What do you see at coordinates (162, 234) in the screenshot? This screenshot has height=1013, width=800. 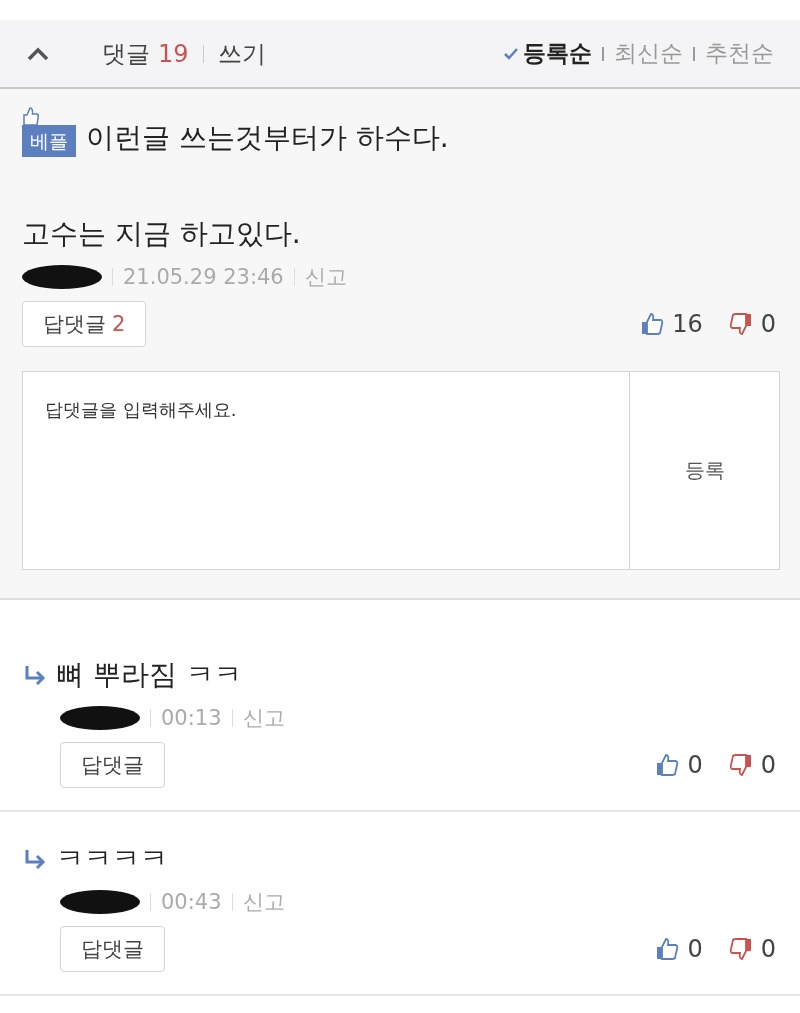 I see `comment-text: 고수는 지금 하고있다.` at bounding box center [162, 234].